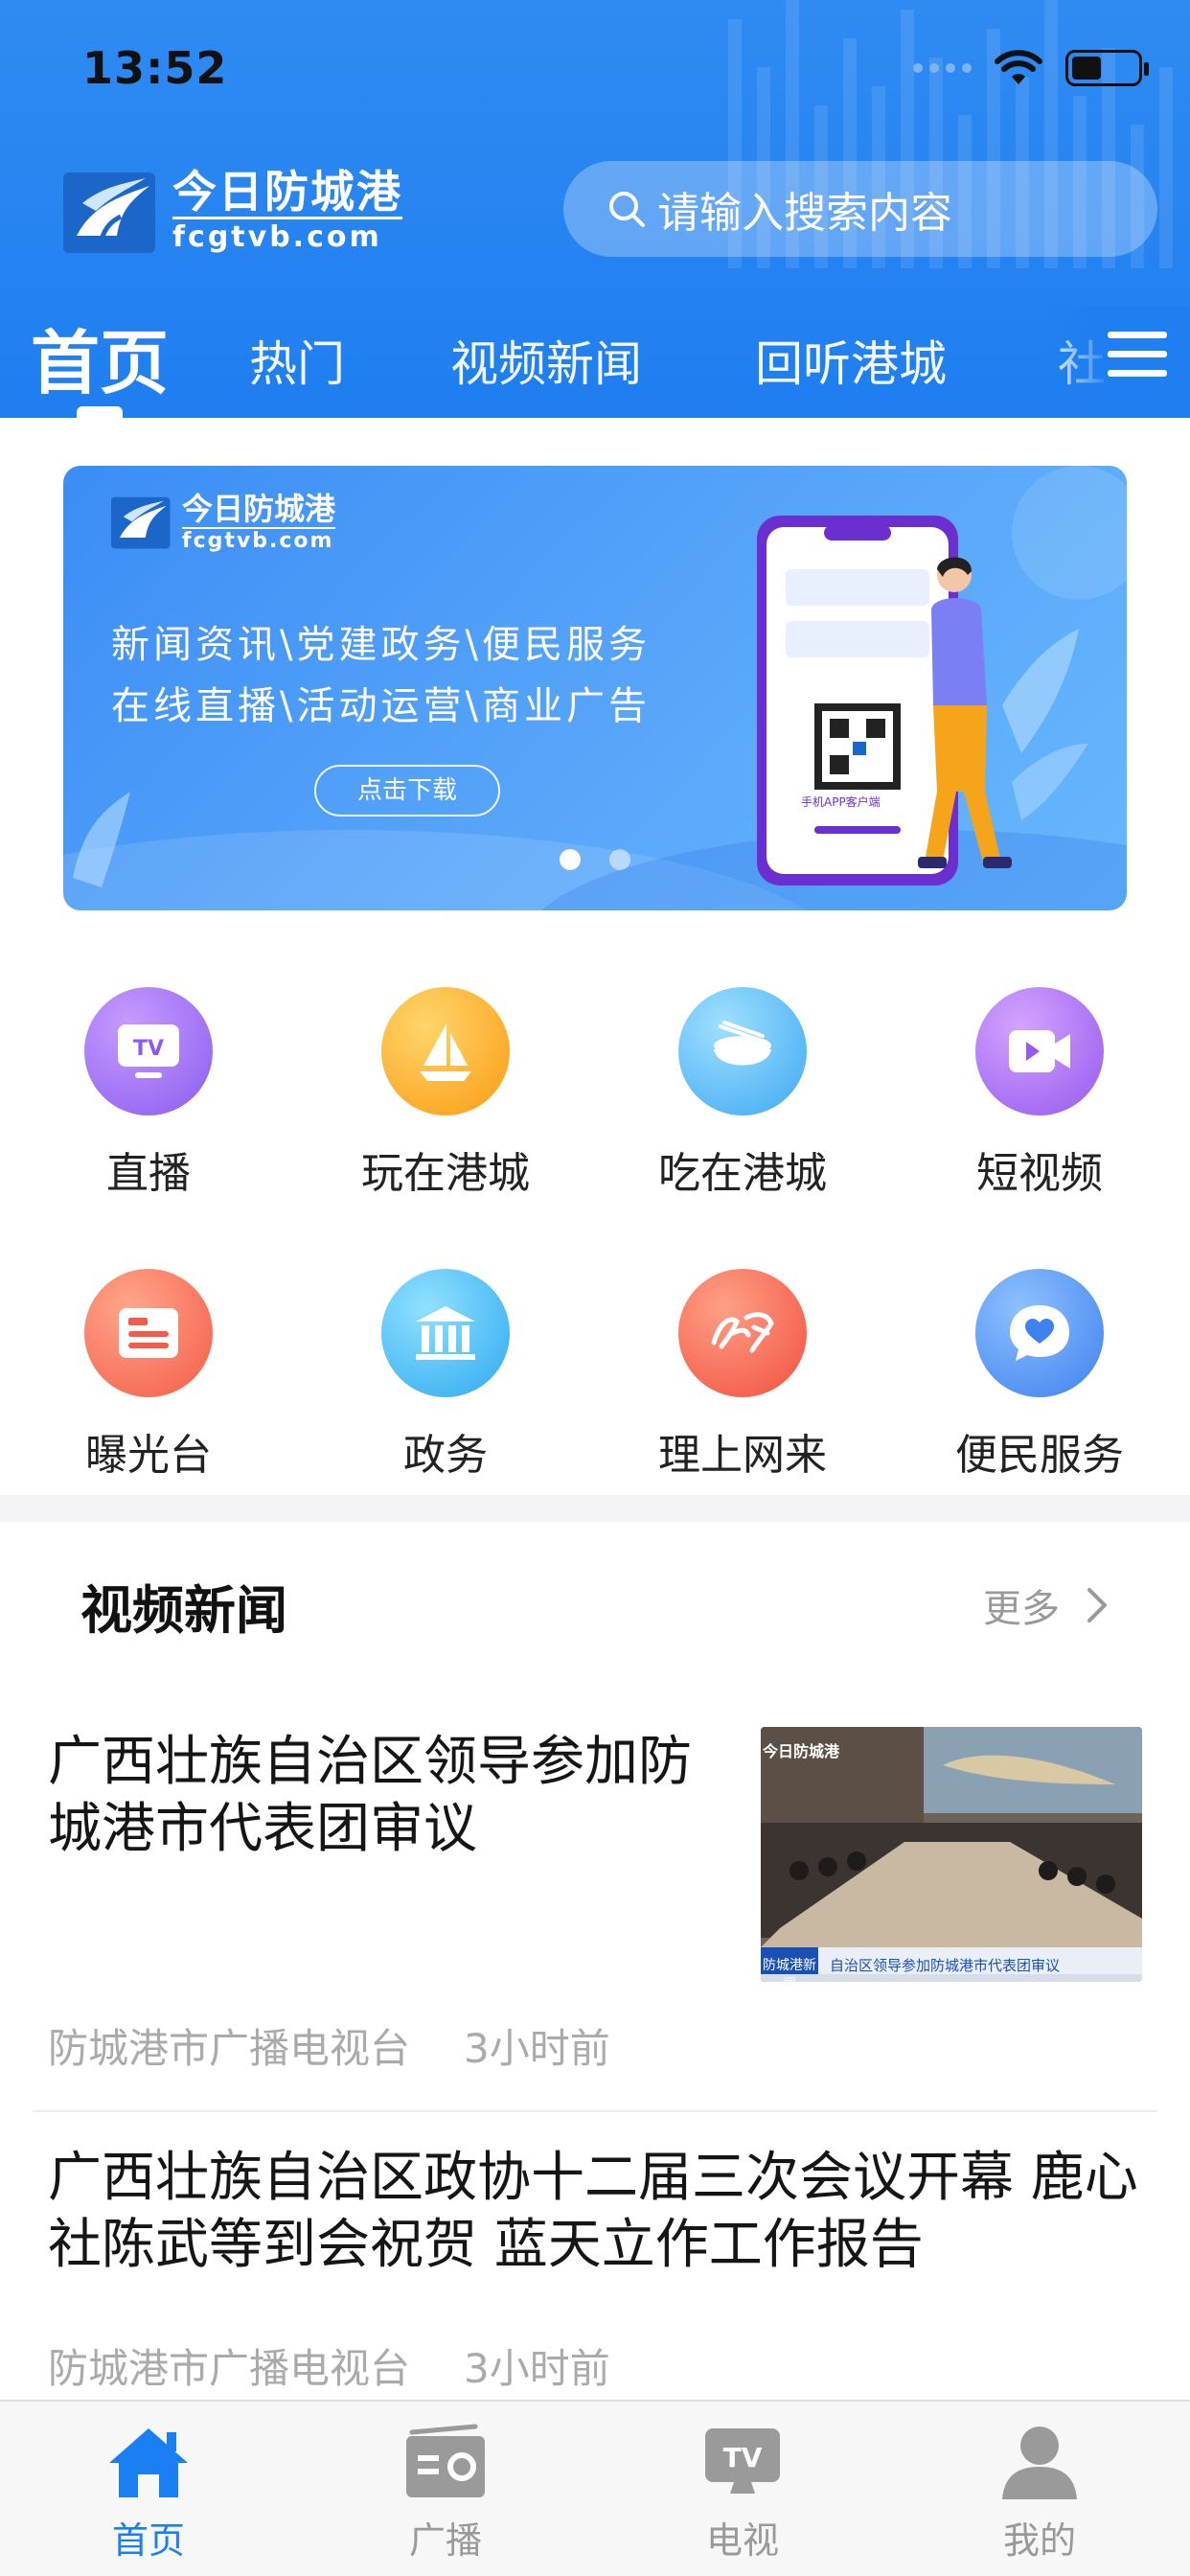  Describe the element at coordinates (743, 1173) in the screenshot. I see `shortcut-label: 吃在港城` at that location.